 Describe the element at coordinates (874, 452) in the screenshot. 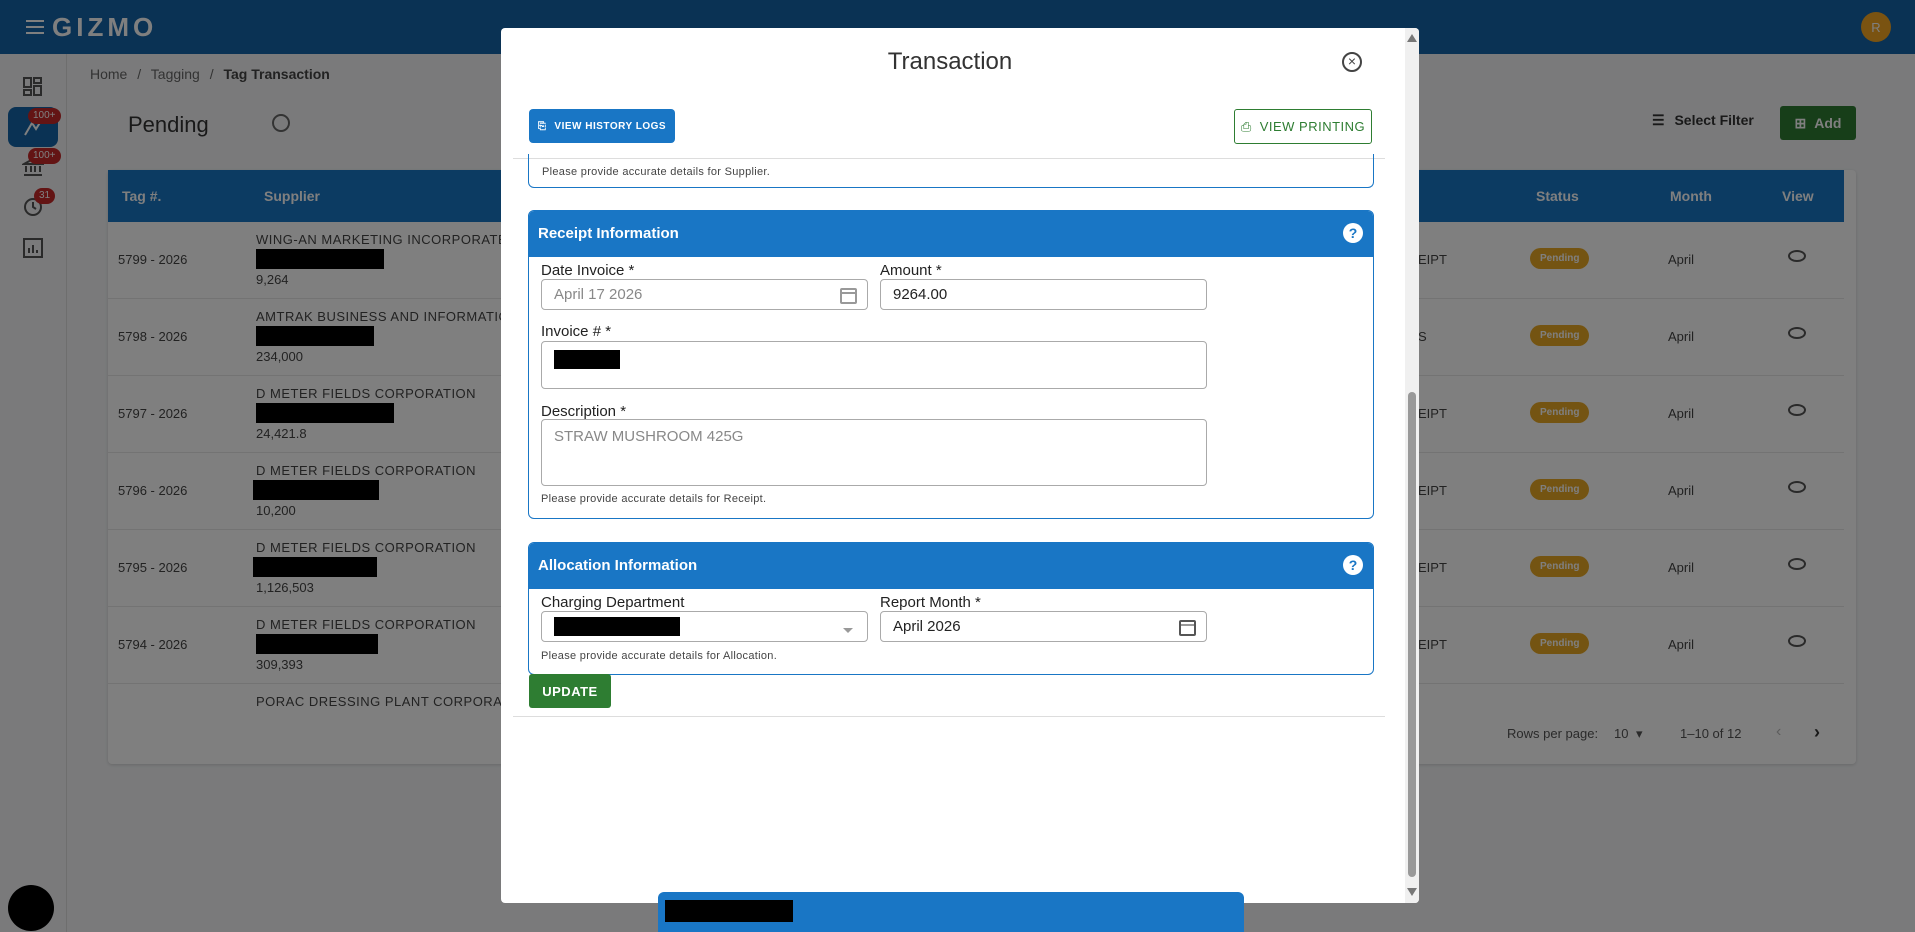

I see `description-field: STRAW MUSHROOM 425G` at that location.